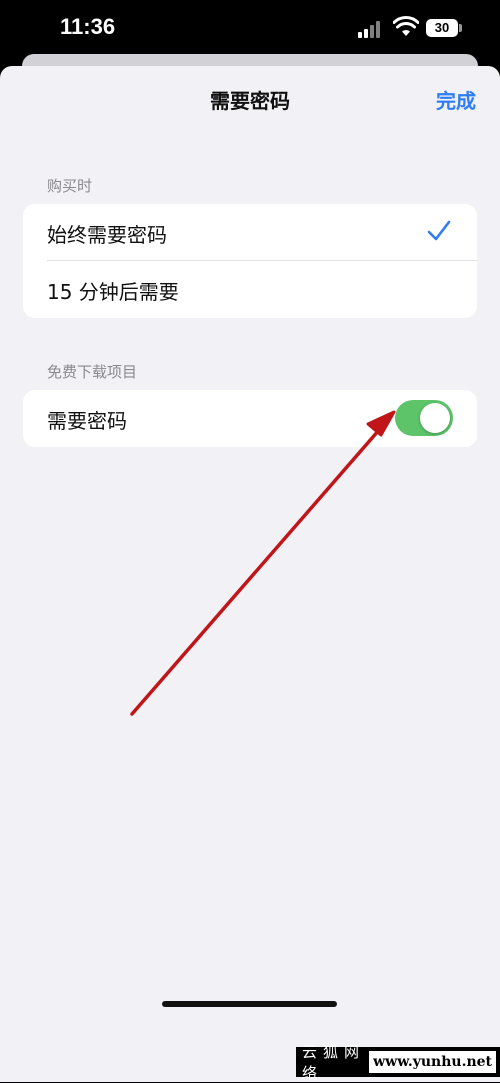 Image resolution: width=500 pixels, height=1083 pixels. What do you see at coordinates (460, 28) in the screenshot?
I see `battery-cap` at bounding box center [460, 28].